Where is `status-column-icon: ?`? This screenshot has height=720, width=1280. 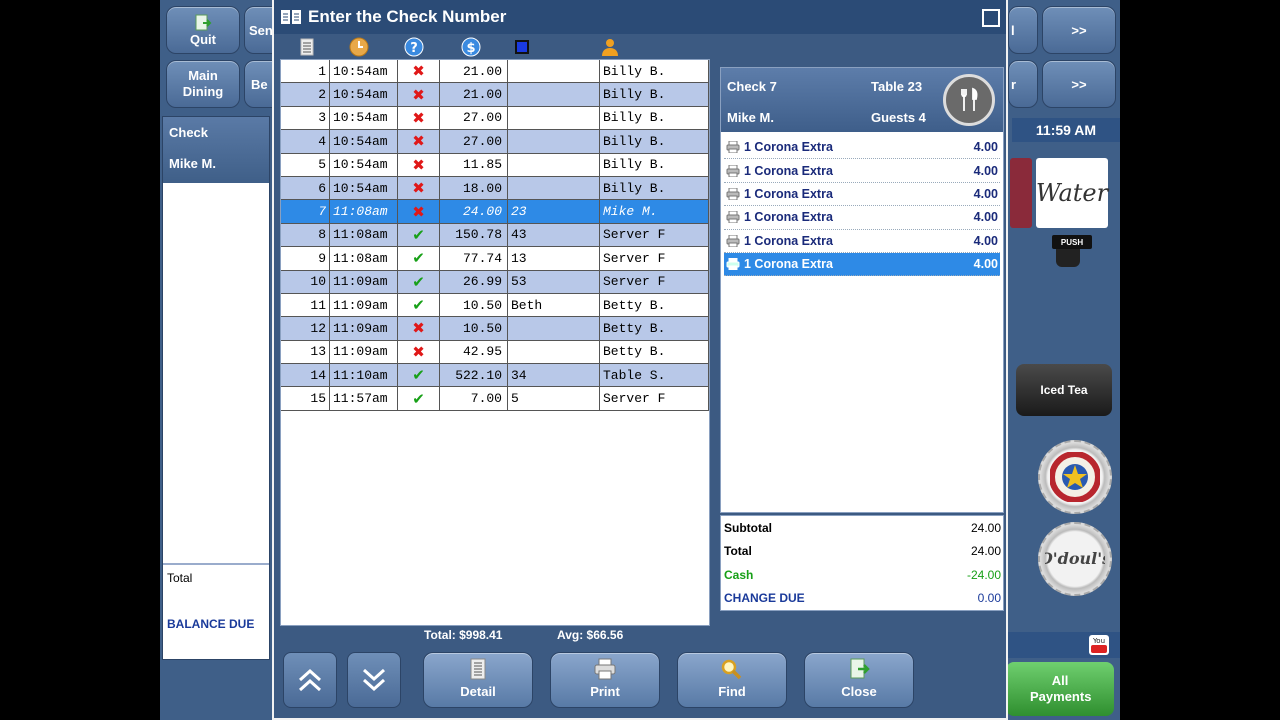 status-column-icon: ? is located at coordinates (414, 47).